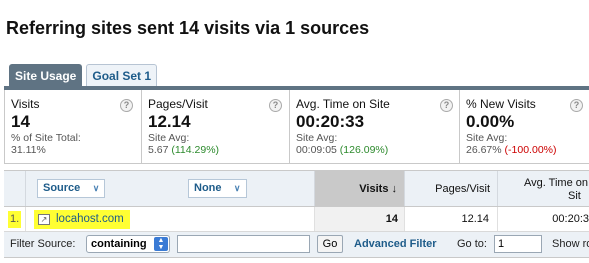 The width and height of the screenshot is (589, 263). What do you see at coordinates (73, 126) in the screenshot?
I see `metric-visits: Visits 14 % of Site Total: 31.11% ?` at bounding box center [73, 126].